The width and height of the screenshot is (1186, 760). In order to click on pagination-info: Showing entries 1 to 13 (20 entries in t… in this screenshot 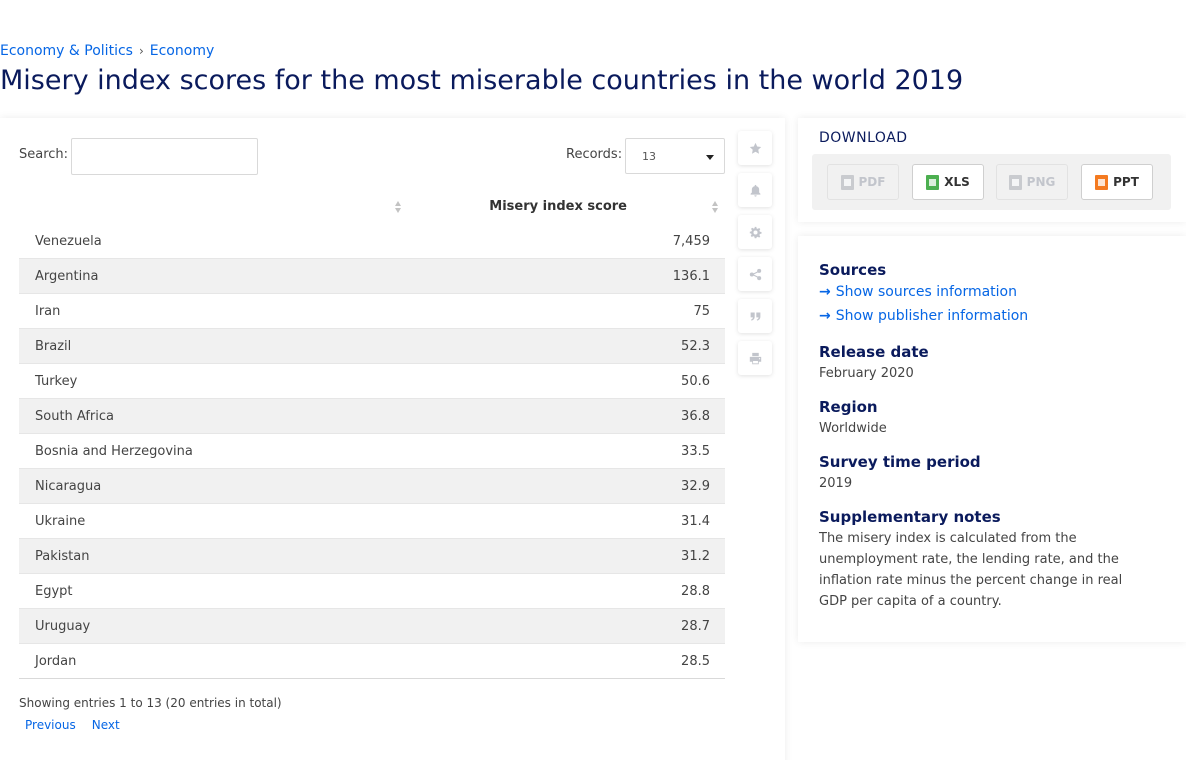, I will do `click(150, 703)`.